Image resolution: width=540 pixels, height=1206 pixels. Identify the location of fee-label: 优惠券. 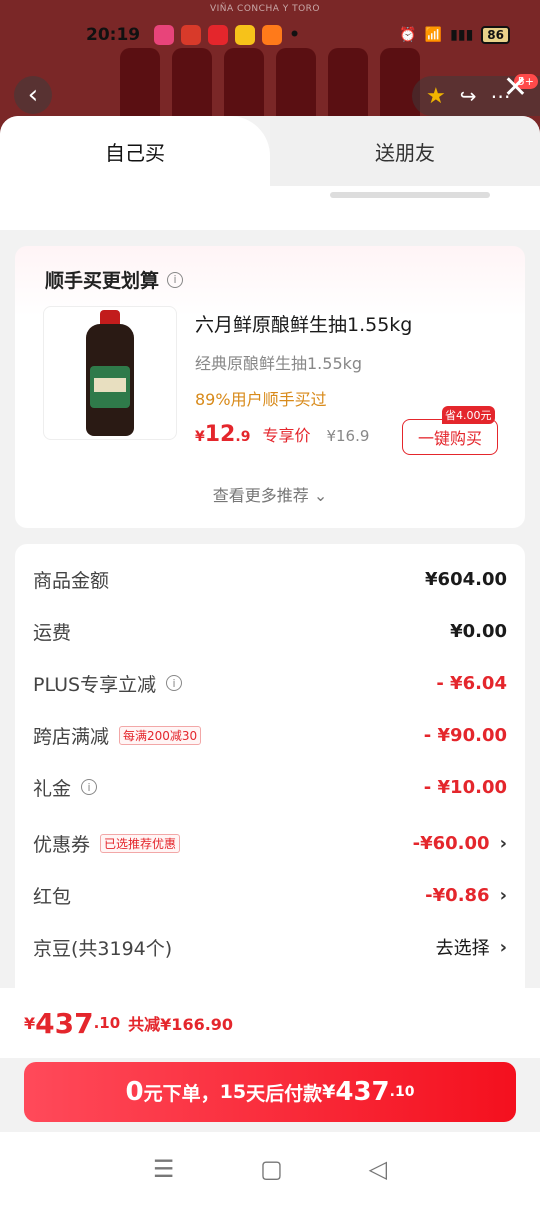
(62, 844).